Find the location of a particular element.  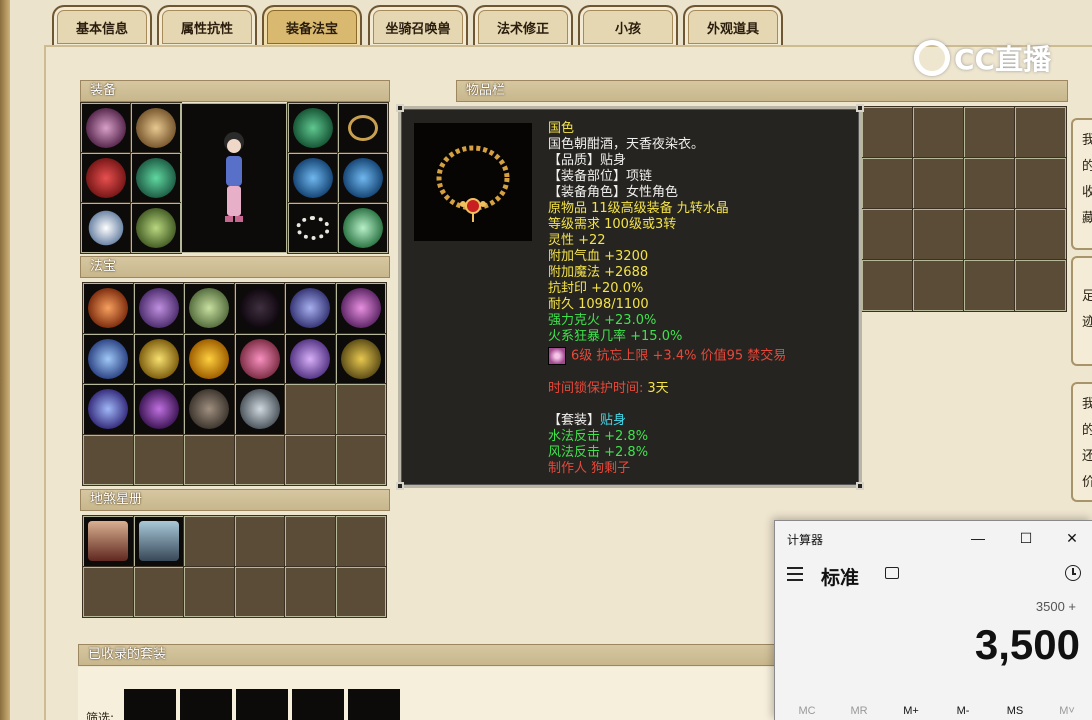

close-button: ✕ is located at coordinates (1072, 538).